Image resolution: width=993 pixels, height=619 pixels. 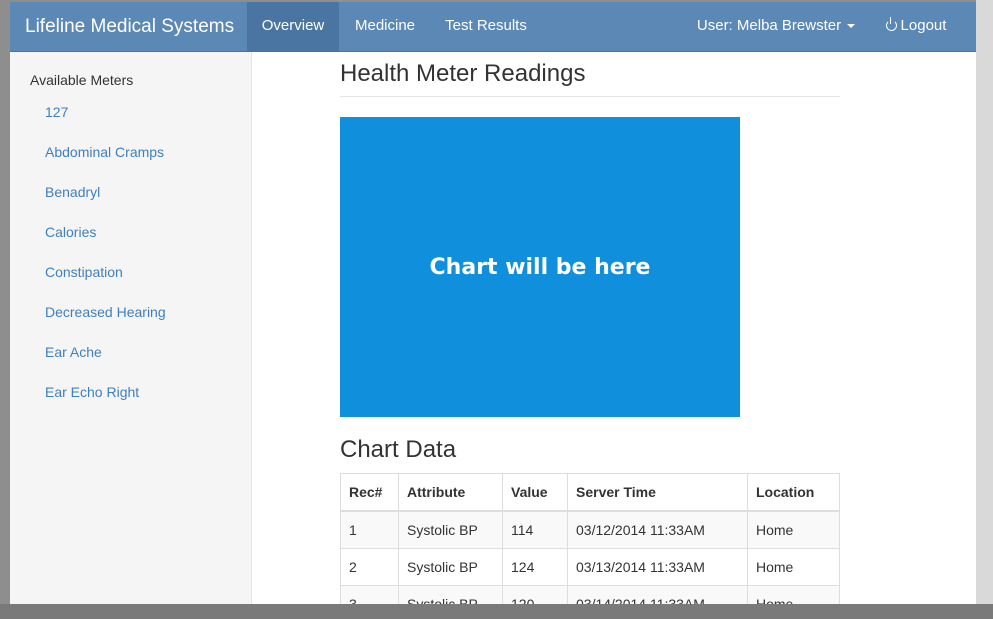 I want to click on nav-tab-overview: Overview, so click(x=293, y=26).